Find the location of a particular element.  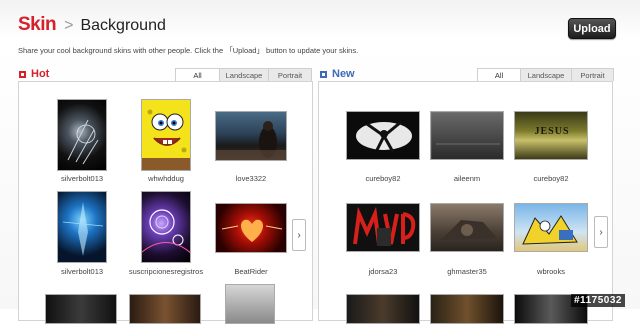

blue-figure-icon is located at coordinates (83, 229).